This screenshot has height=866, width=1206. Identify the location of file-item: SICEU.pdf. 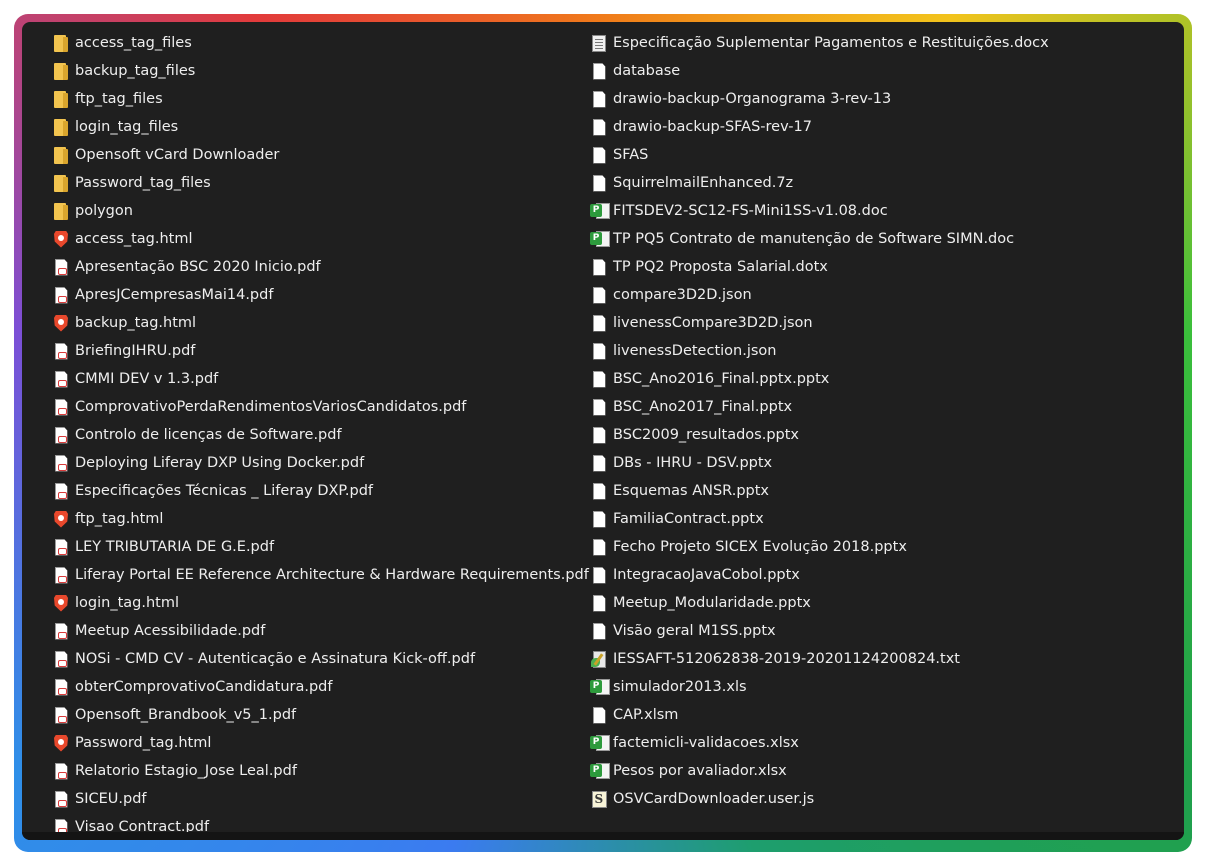
(312, 799).